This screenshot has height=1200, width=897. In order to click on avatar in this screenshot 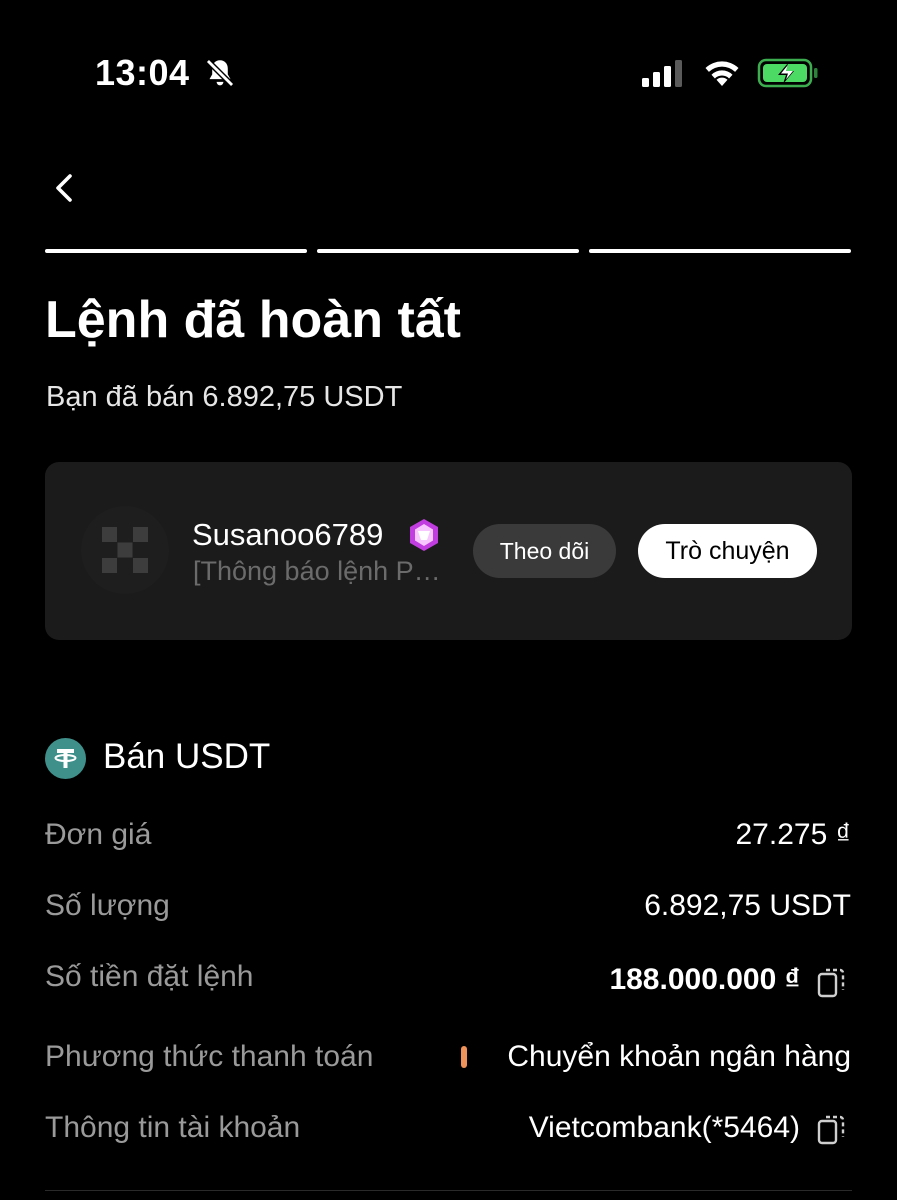, I will do `click(125, 550)`.